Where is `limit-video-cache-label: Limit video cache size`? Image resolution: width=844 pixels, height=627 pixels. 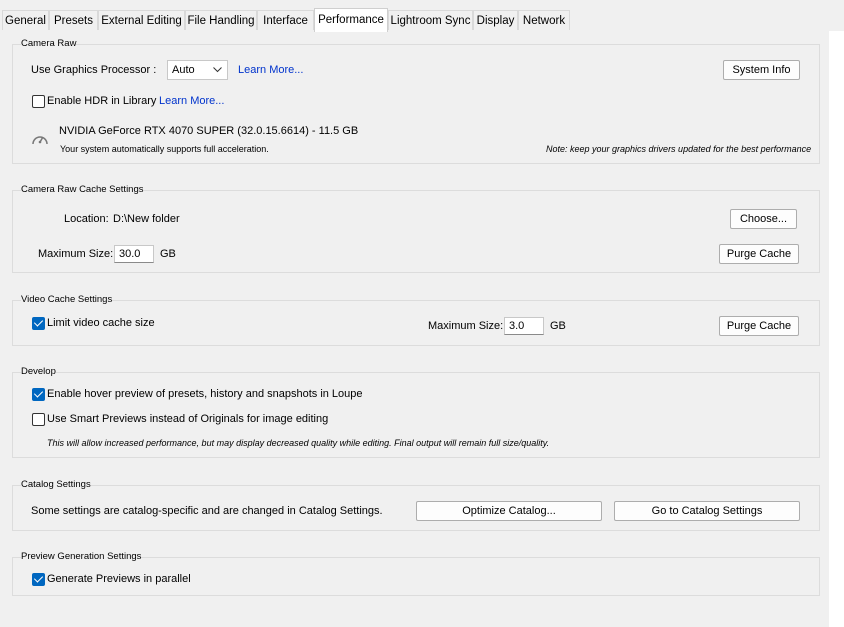
limit-video-cache-label: Limit video cache size is located at coordinates (101, 323).